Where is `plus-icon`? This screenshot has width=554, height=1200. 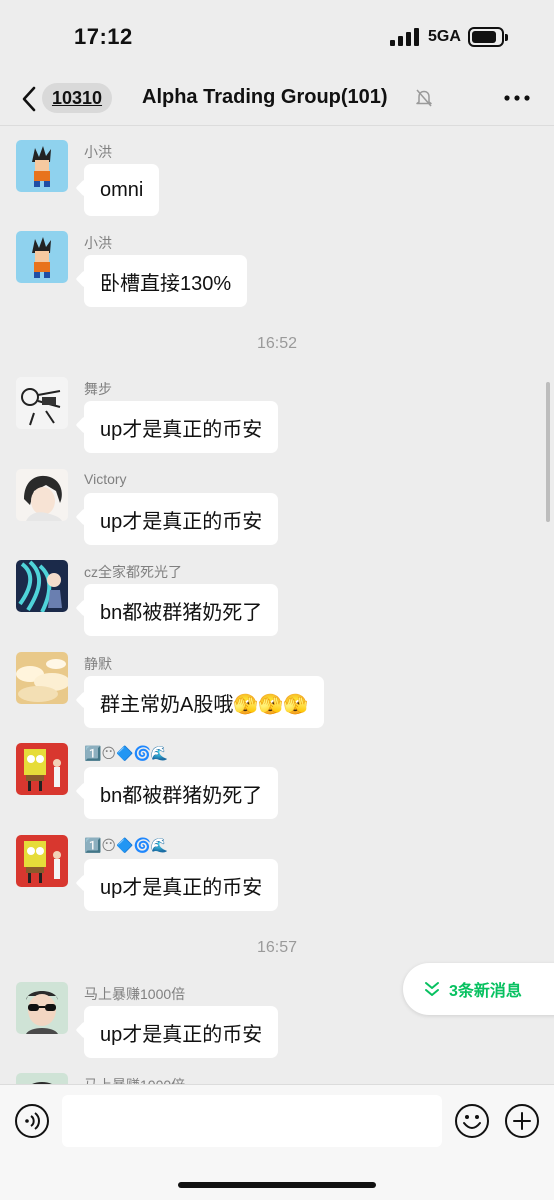
plus-icon is located at coordinates (522, 1121).